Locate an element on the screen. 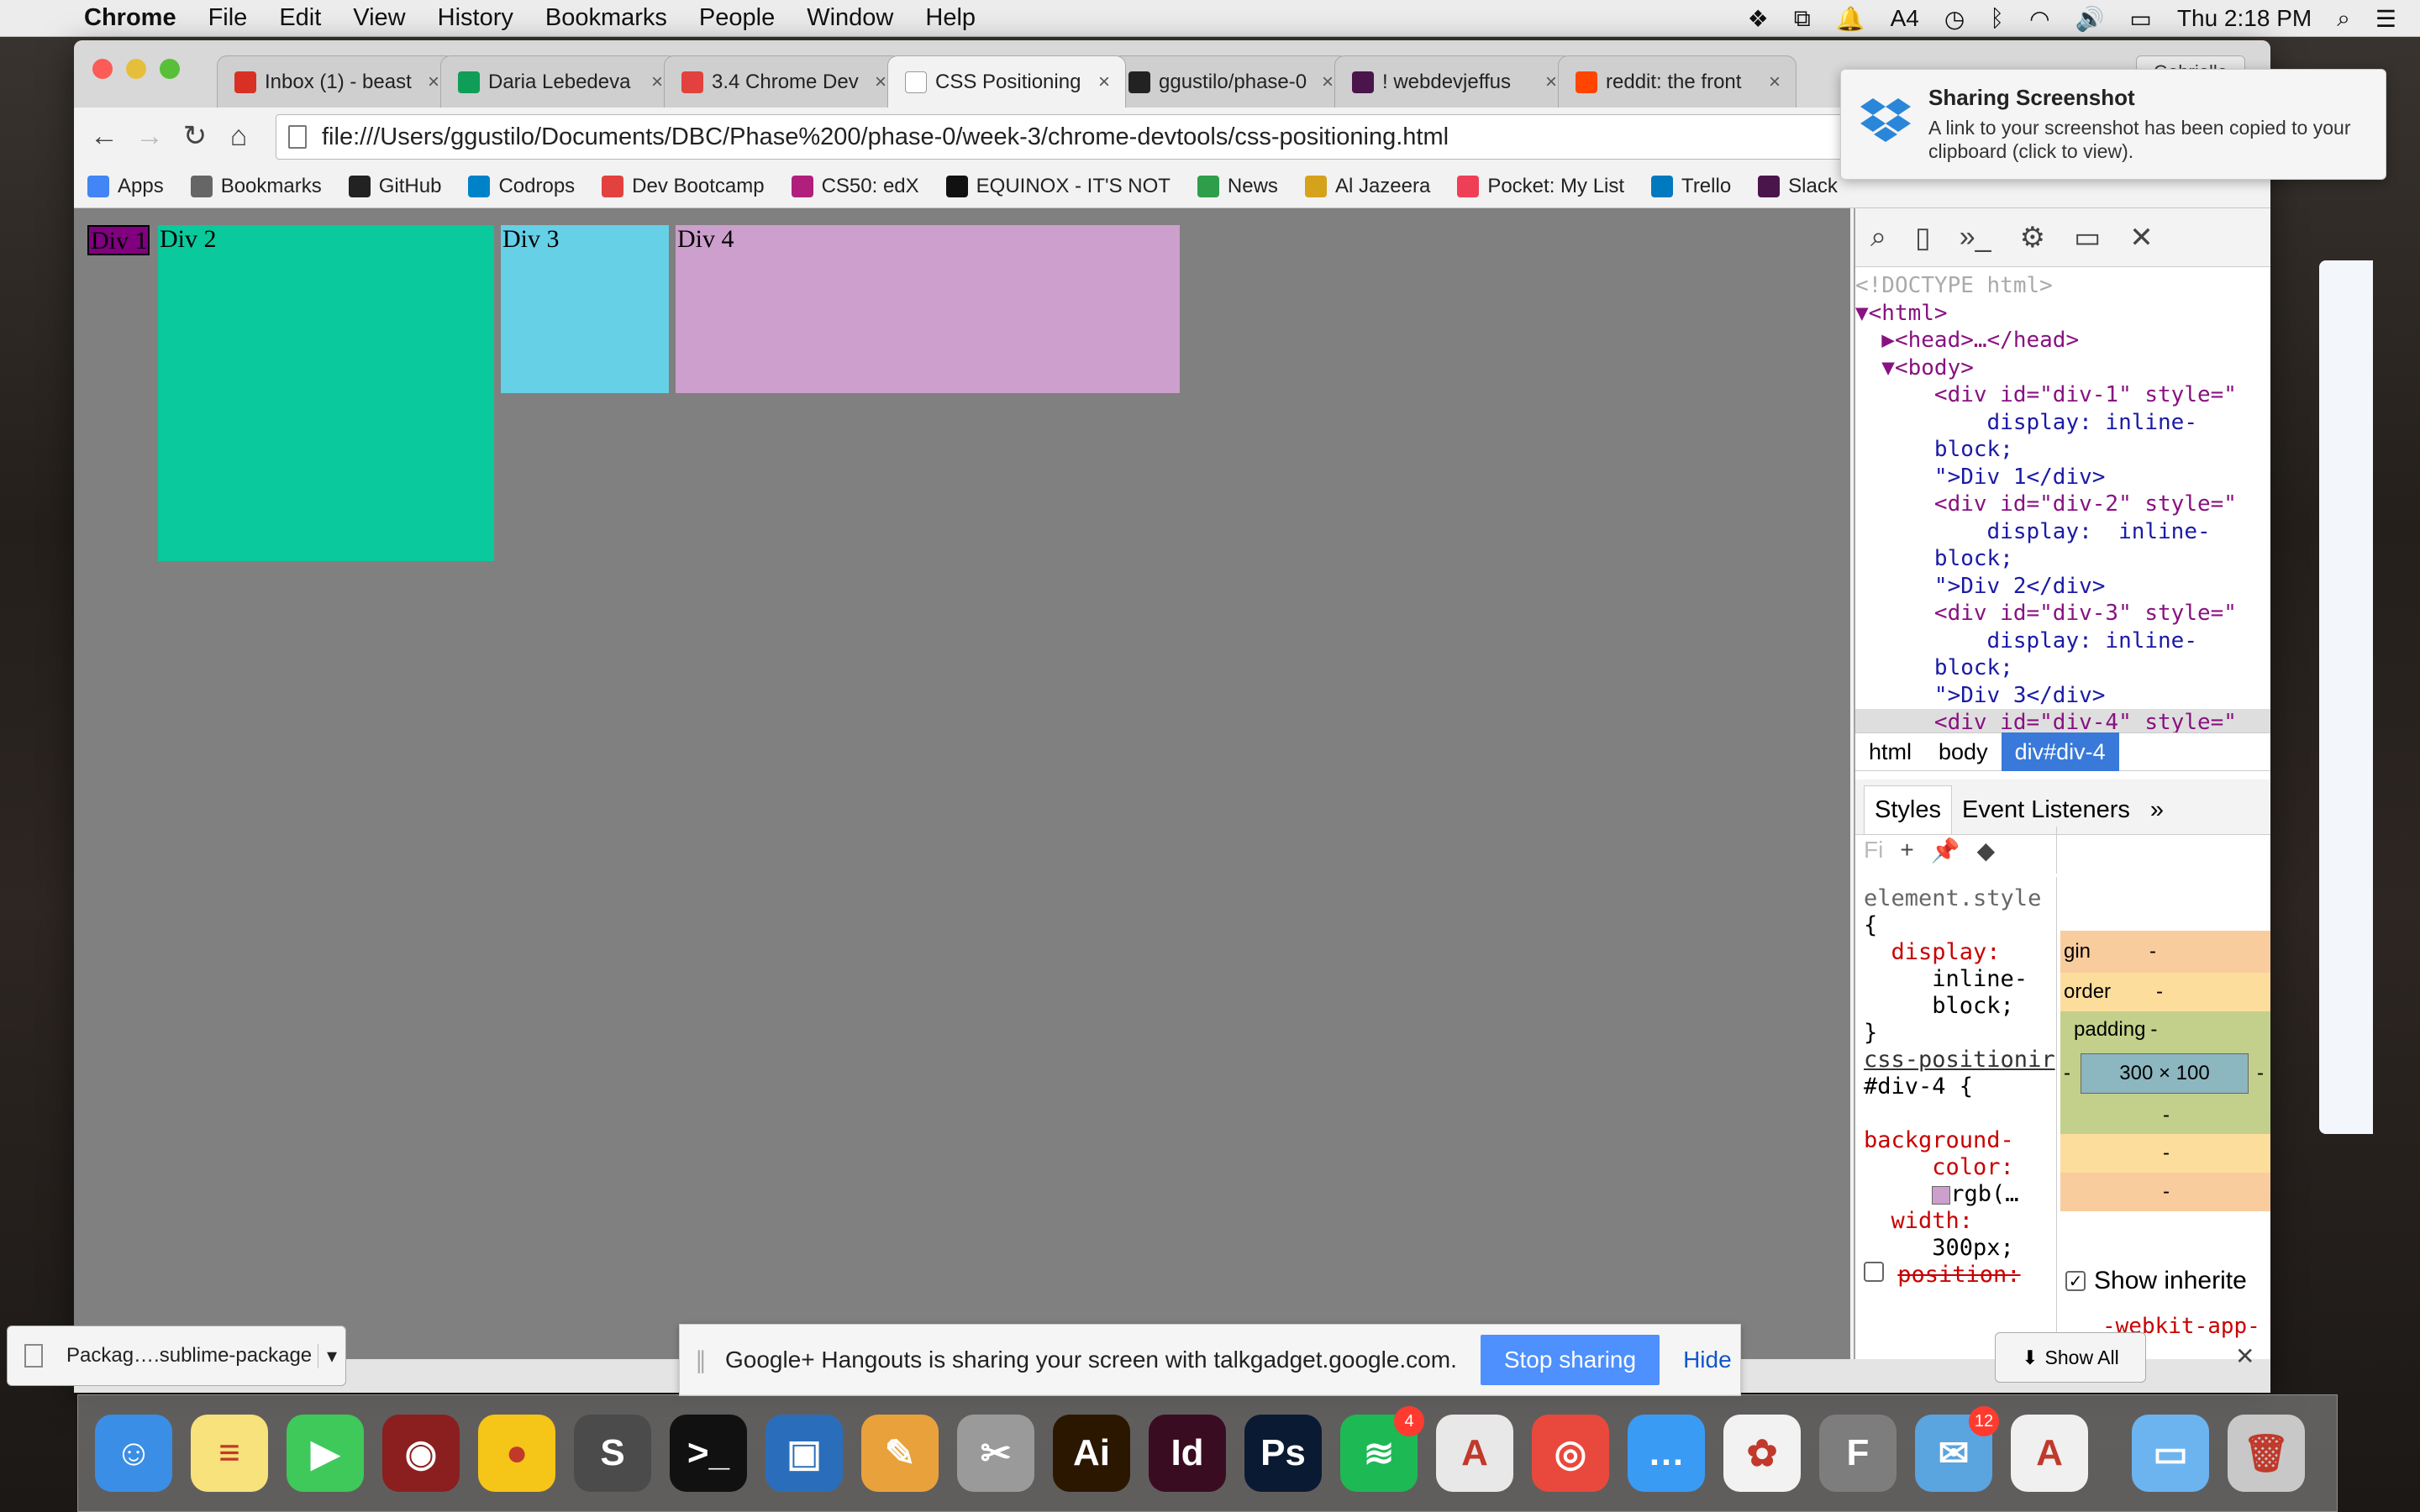 The width and height of the screenshot is (2420, 1512). dom-line: <div id="div-2" style=" is located at coordinates (2062, 504).